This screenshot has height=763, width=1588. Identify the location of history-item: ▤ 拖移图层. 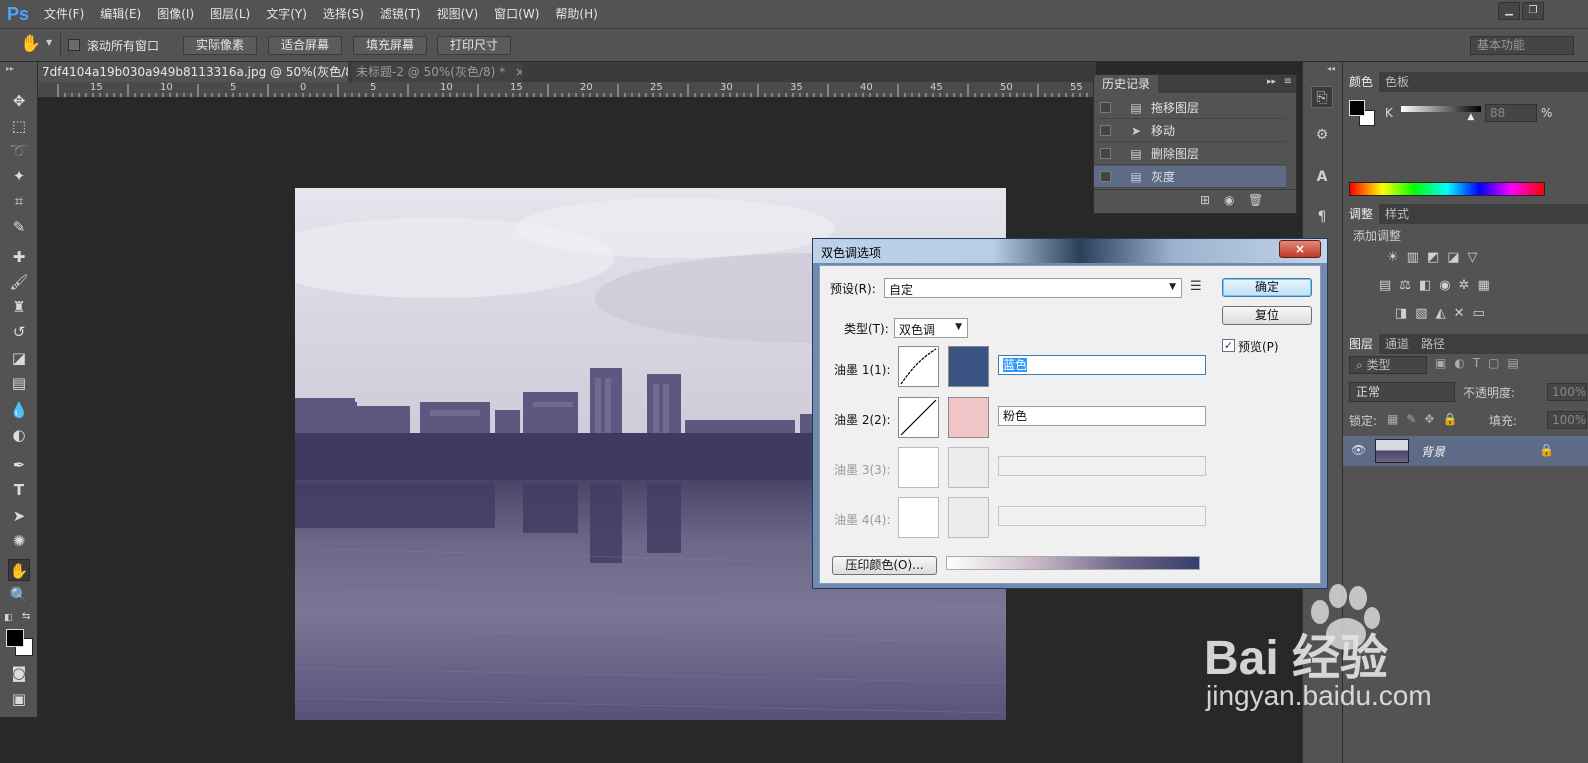
(1190, 108).